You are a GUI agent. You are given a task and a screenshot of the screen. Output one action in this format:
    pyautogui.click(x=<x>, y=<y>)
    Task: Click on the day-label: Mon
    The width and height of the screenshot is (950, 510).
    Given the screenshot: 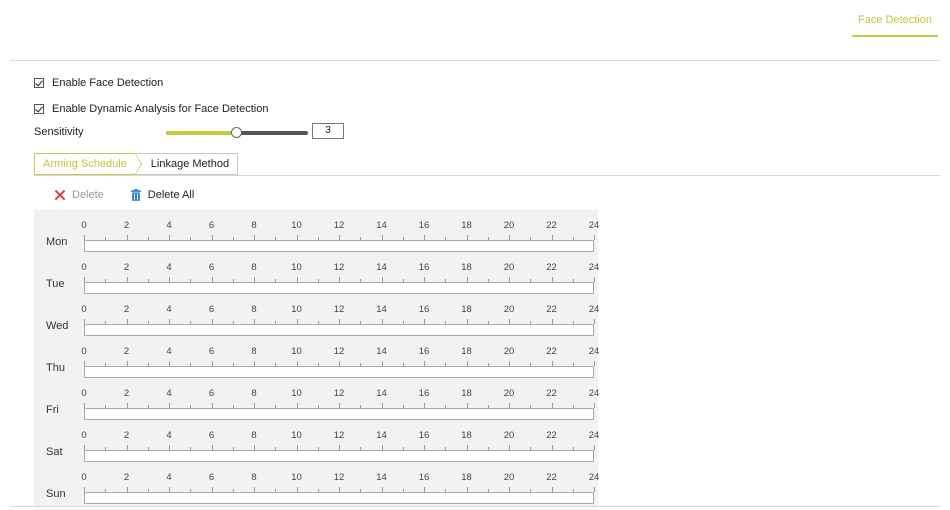 What is the action you would take?
    pyautogui.click(x=57, y=242)
    